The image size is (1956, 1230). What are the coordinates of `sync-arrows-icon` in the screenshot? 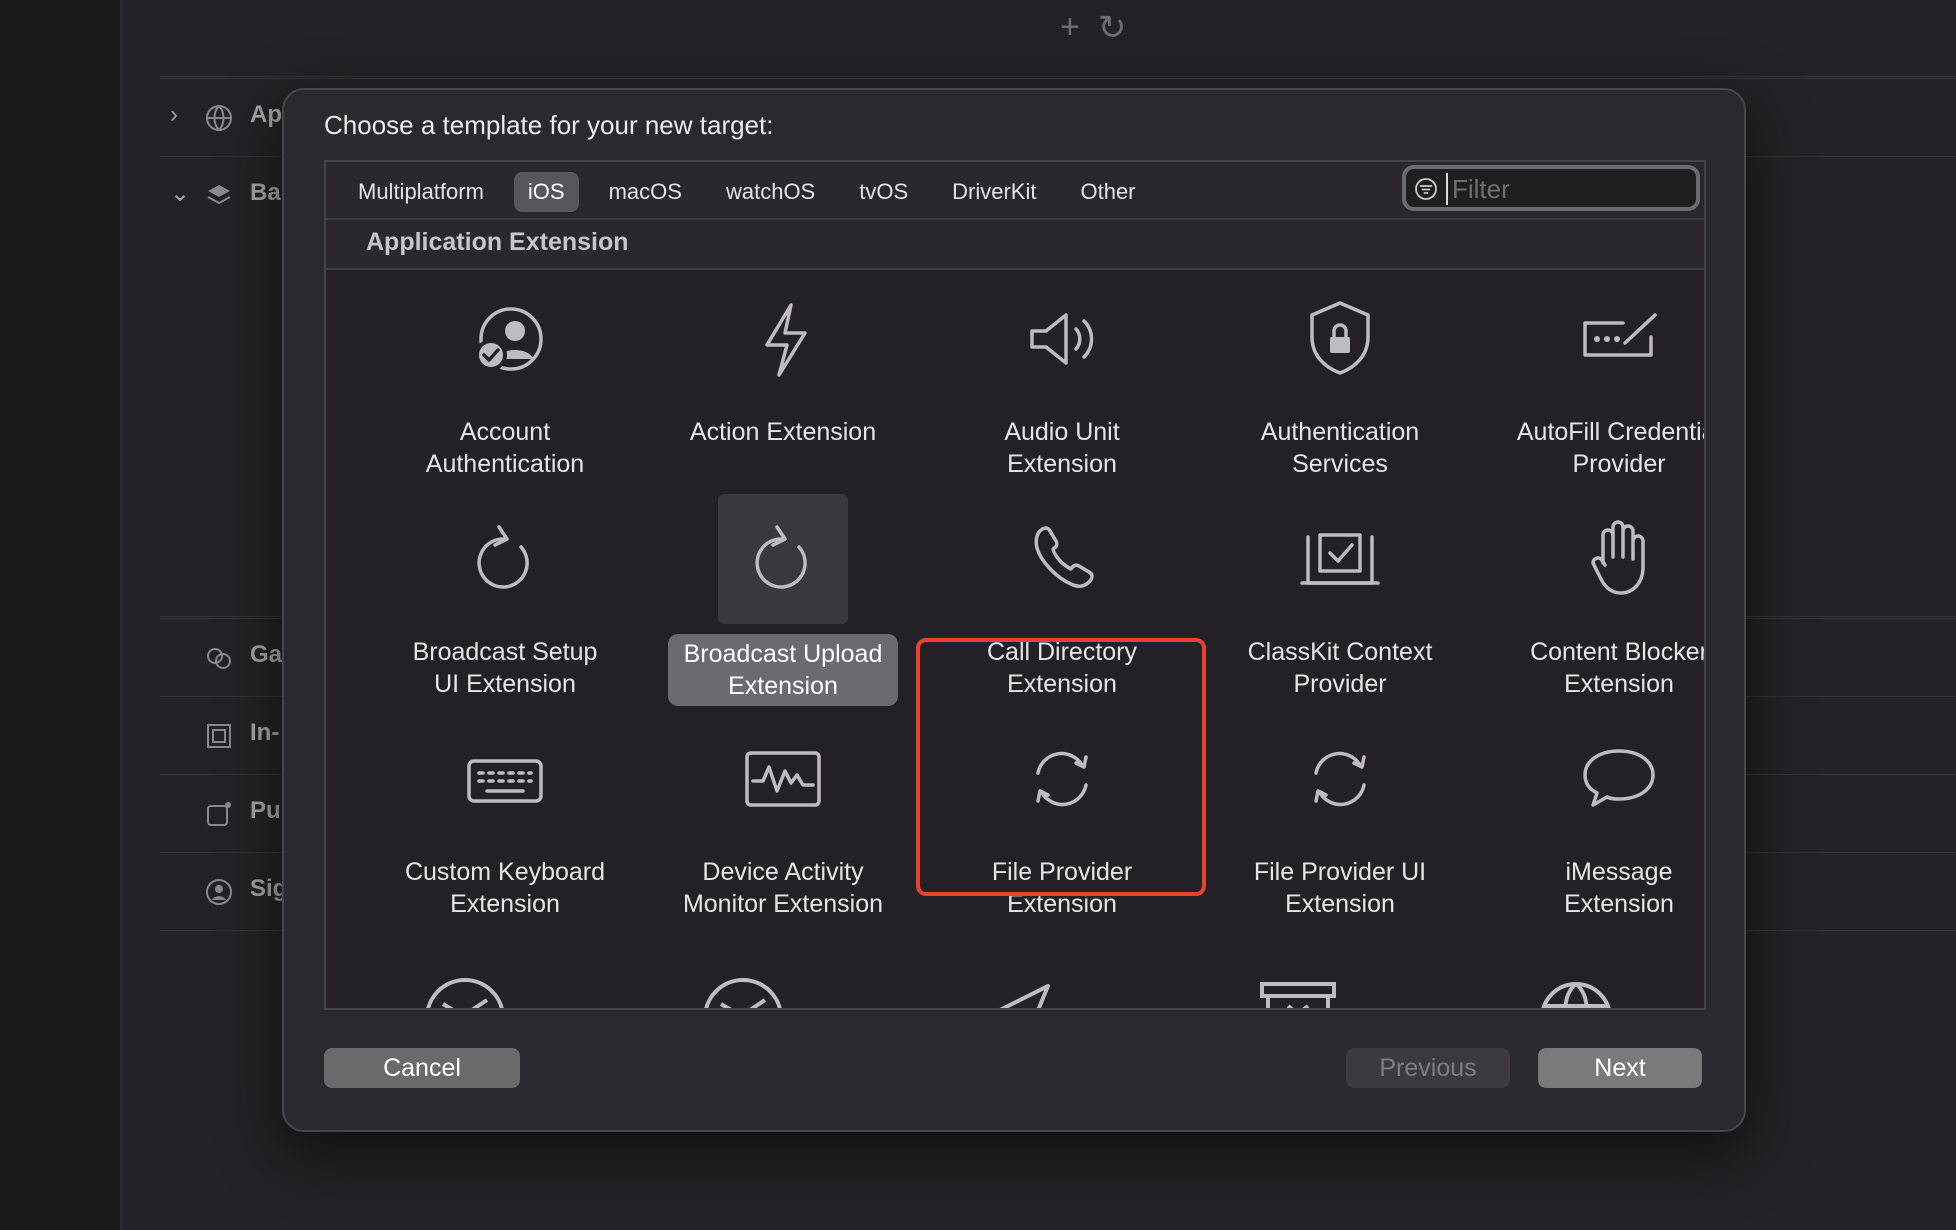 It's located at (1340, 779).